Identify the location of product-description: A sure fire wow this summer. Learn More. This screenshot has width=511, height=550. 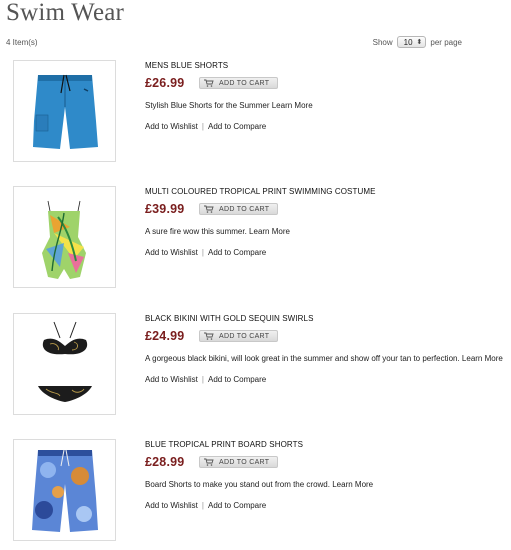
(325, 231).